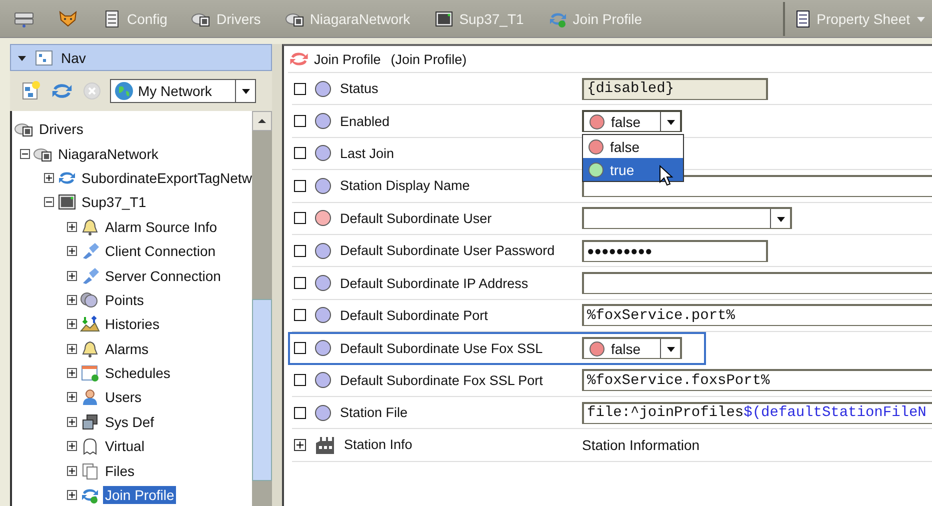  I want to click on combo-field, so click(687, 218).